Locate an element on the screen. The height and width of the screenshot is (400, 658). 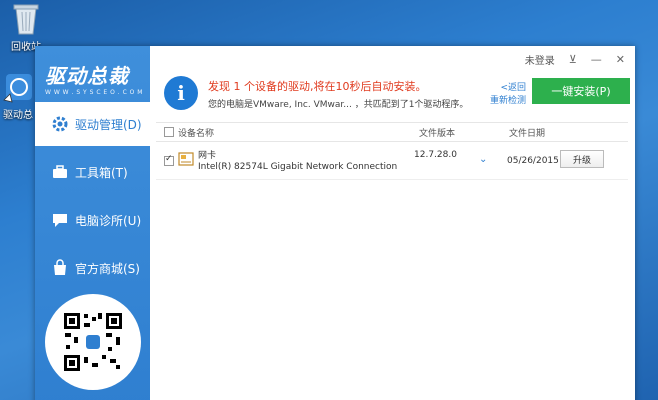
upgrade-button: 升级 is located at coordinates (582, 159).